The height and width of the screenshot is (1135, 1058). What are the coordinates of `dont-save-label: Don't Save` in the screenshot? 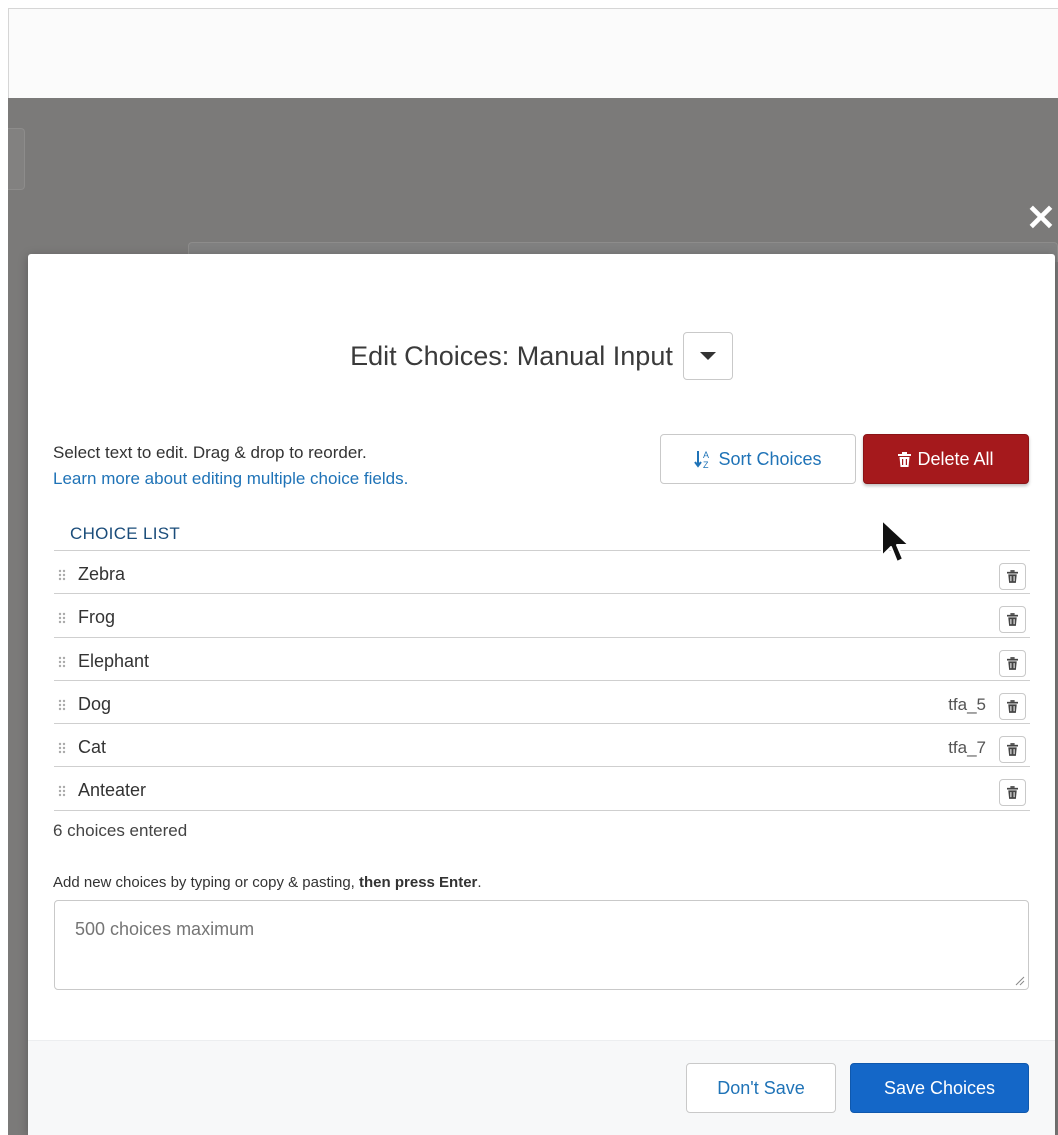 It's located at (761, 1087).